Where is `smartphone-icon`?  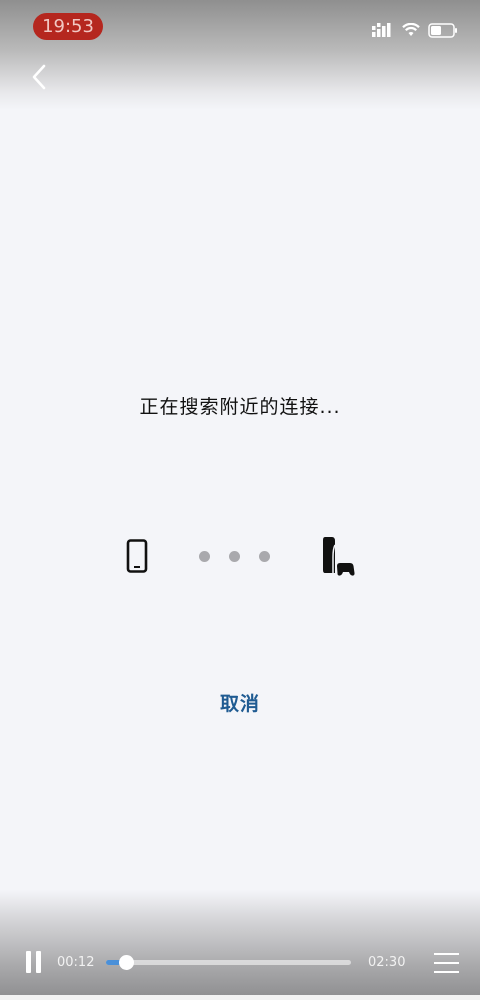 smartphone-icon is located at coordinates (137, 556).